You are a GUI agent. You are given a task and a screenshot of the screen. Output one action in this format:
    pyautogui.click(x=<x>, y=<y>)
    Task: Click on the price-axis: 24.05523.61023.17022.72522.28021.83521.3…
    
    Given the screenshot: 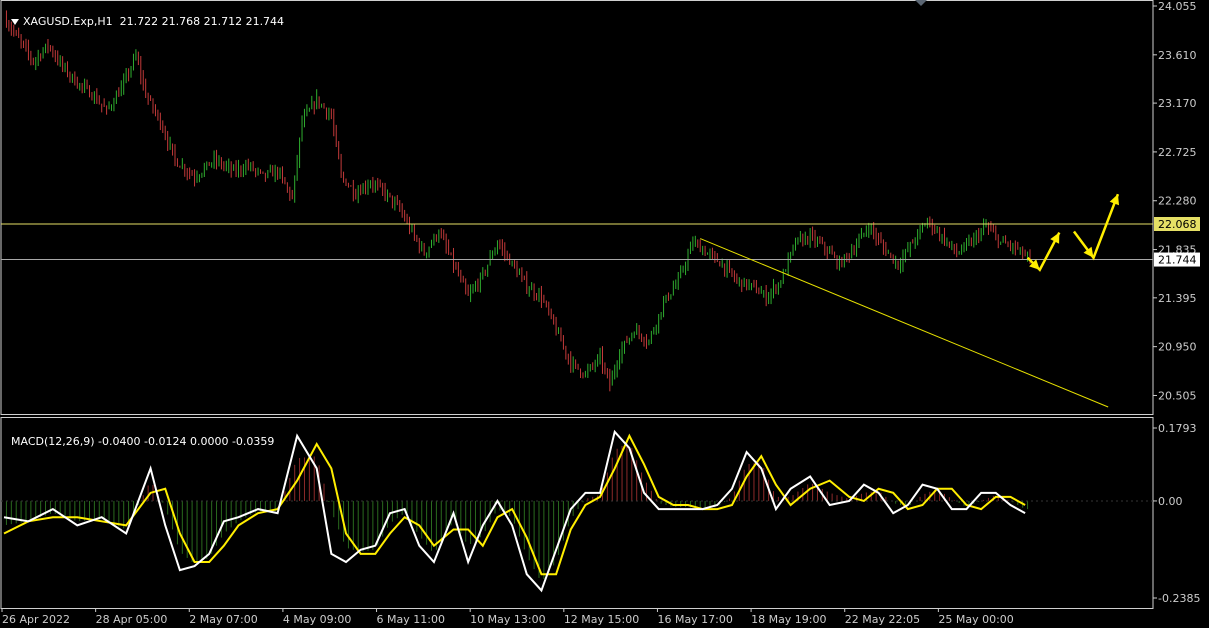 What is the action you would take?
    pyautogui.click(x=1176, y=201)
    